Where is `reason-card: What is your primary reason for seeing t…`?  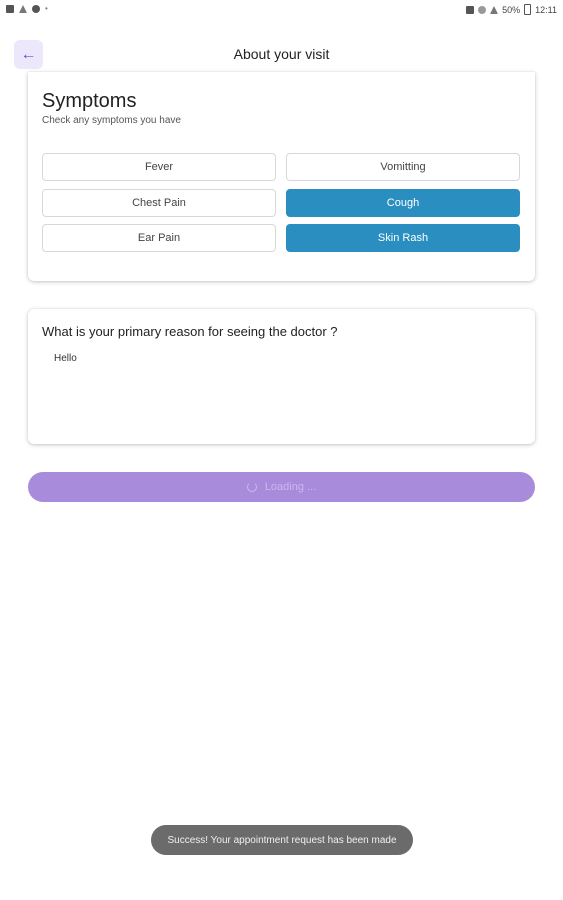 reason-card: What is your primary reason for seeing t… is located at coordinates (281, 376).